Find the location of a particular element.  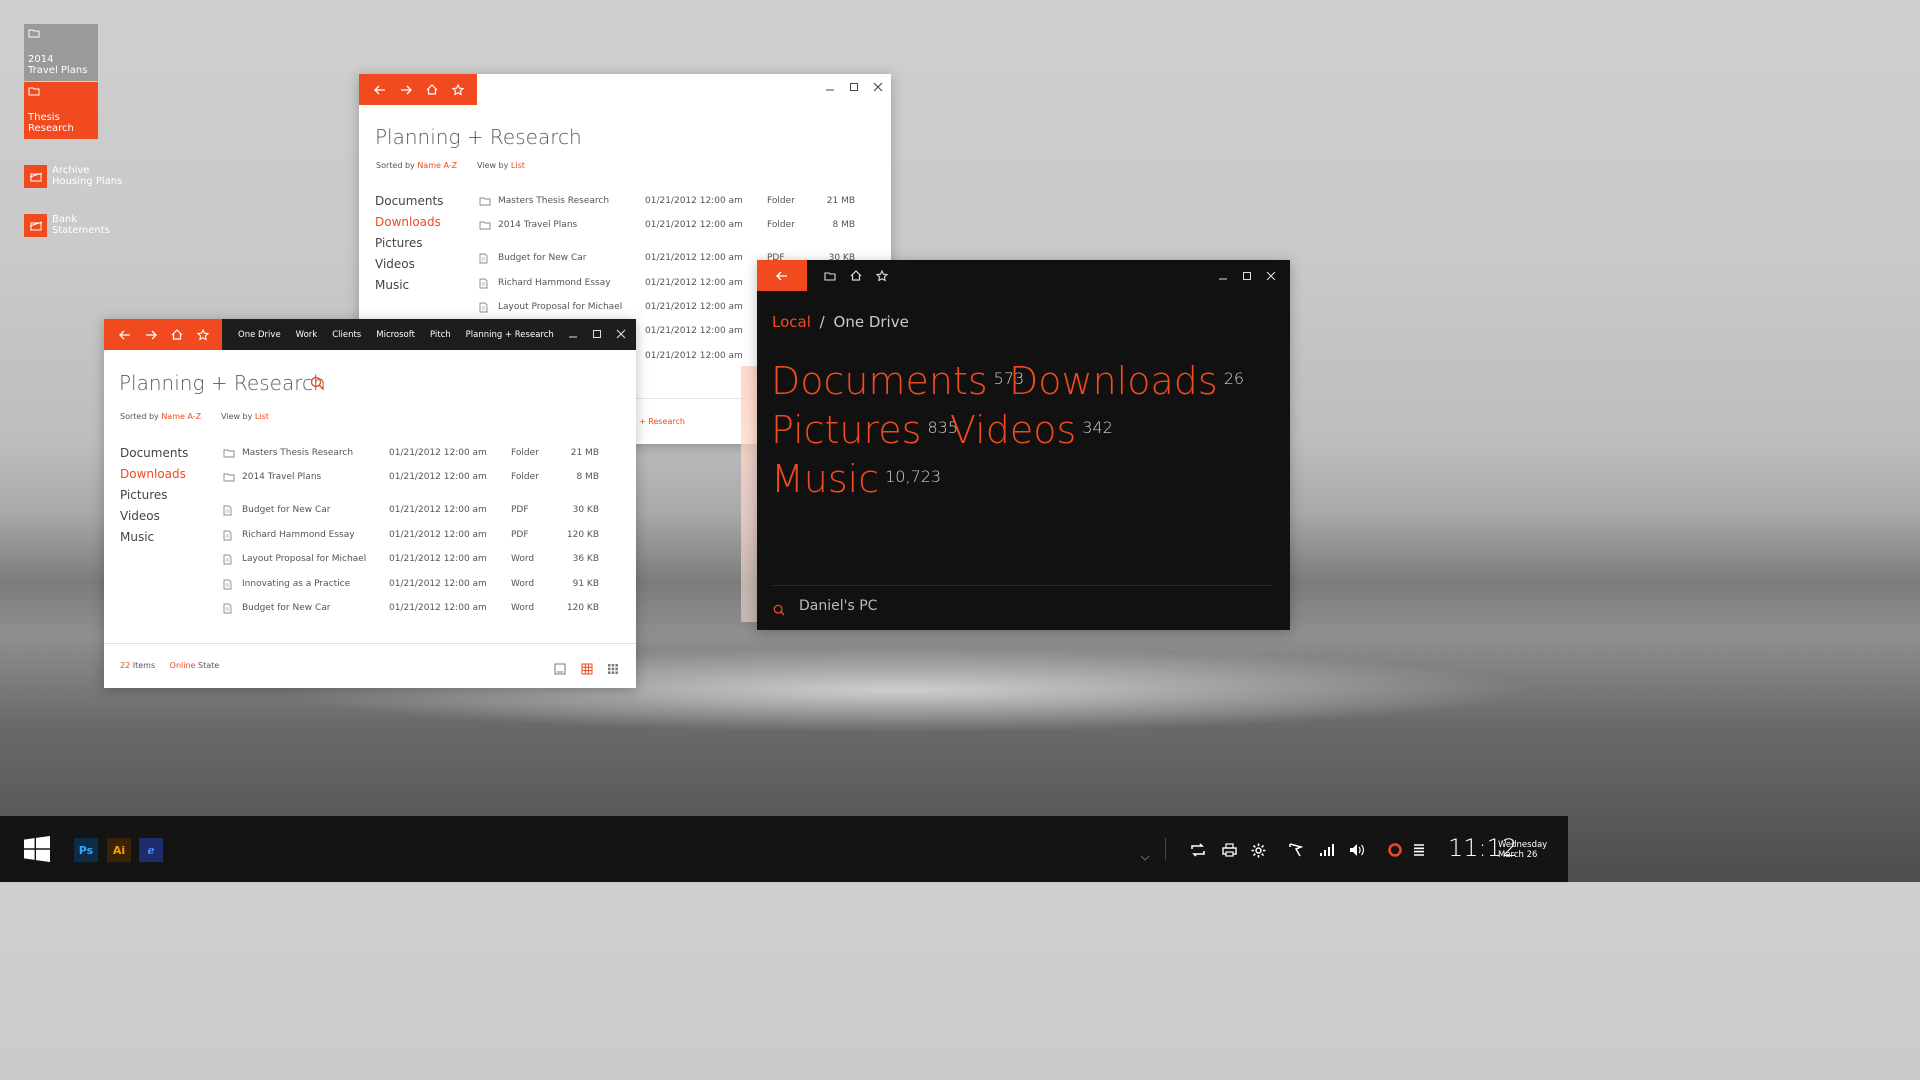

network-signal-icon is located at coordinates (1326, 850).